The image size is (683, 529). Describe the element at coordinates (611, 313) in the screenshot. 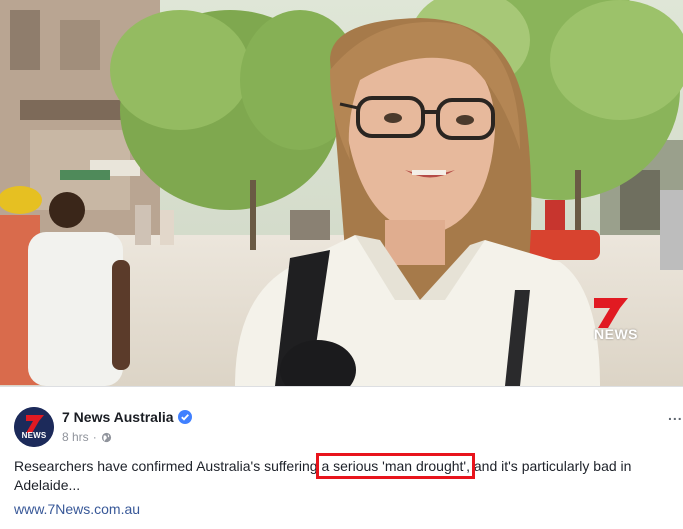

I see `seven-logo-icon` at that location.